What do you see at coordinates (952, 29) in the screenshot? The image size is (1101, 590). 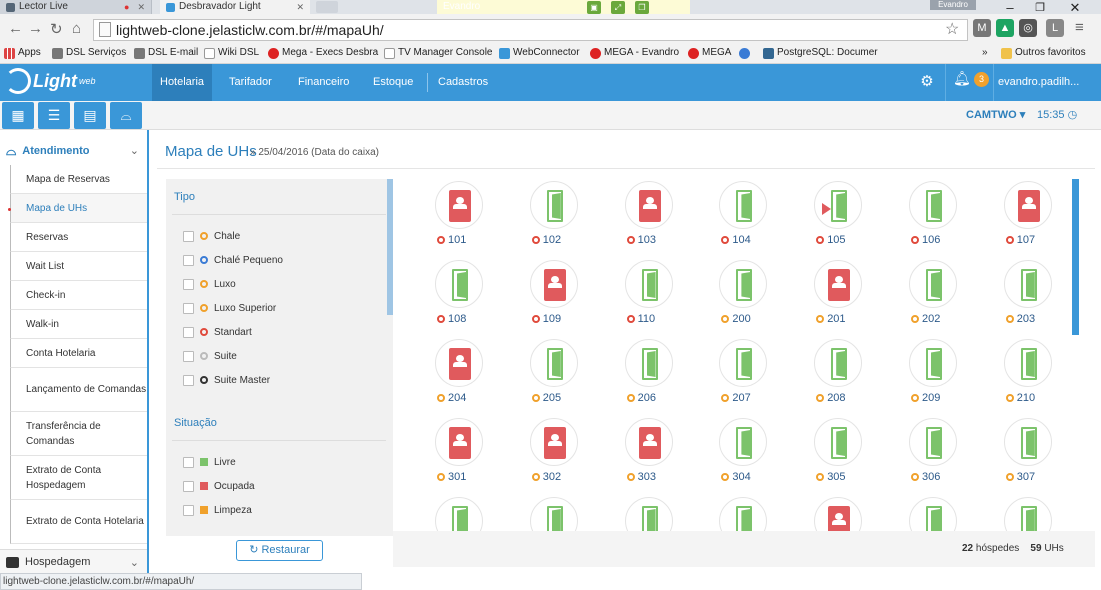 I see `bookmark-star-icon: ☆` at bounding box center [952, 29].